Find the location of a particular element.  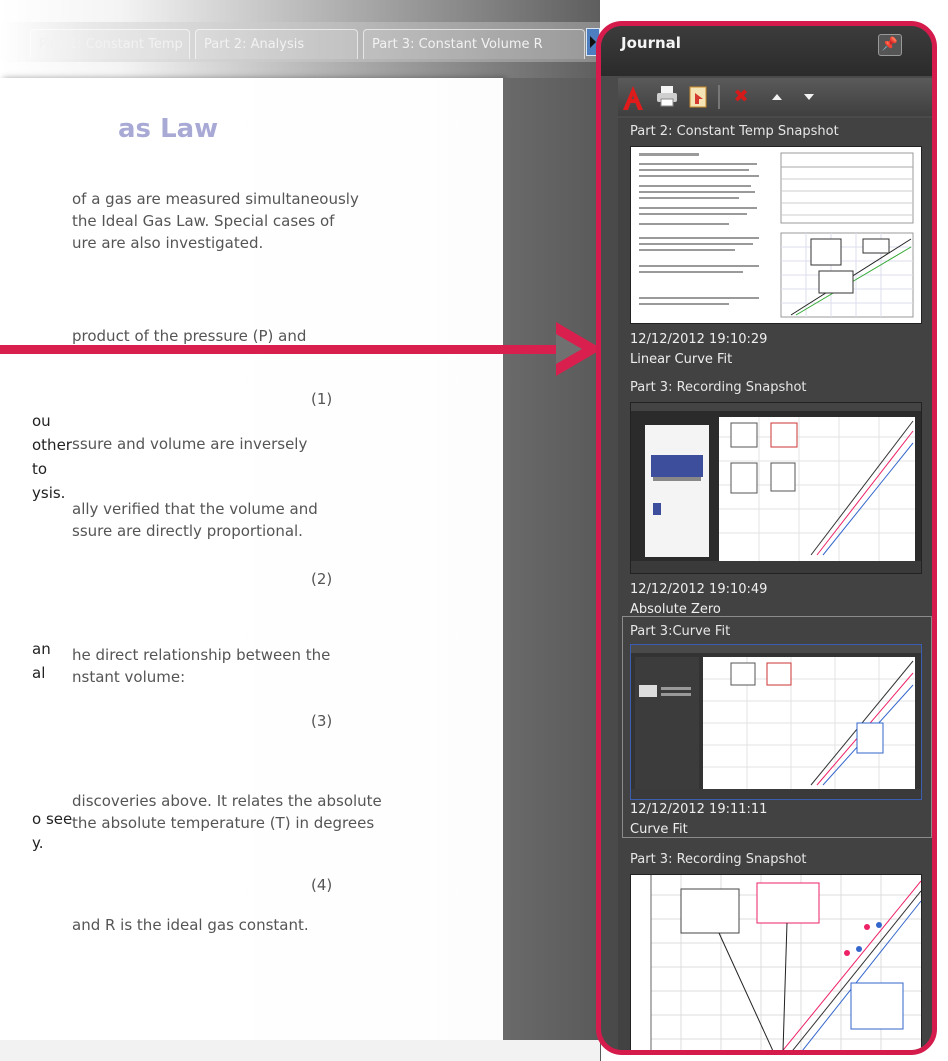

toolbar-divider is located at coordinates (719, 97).